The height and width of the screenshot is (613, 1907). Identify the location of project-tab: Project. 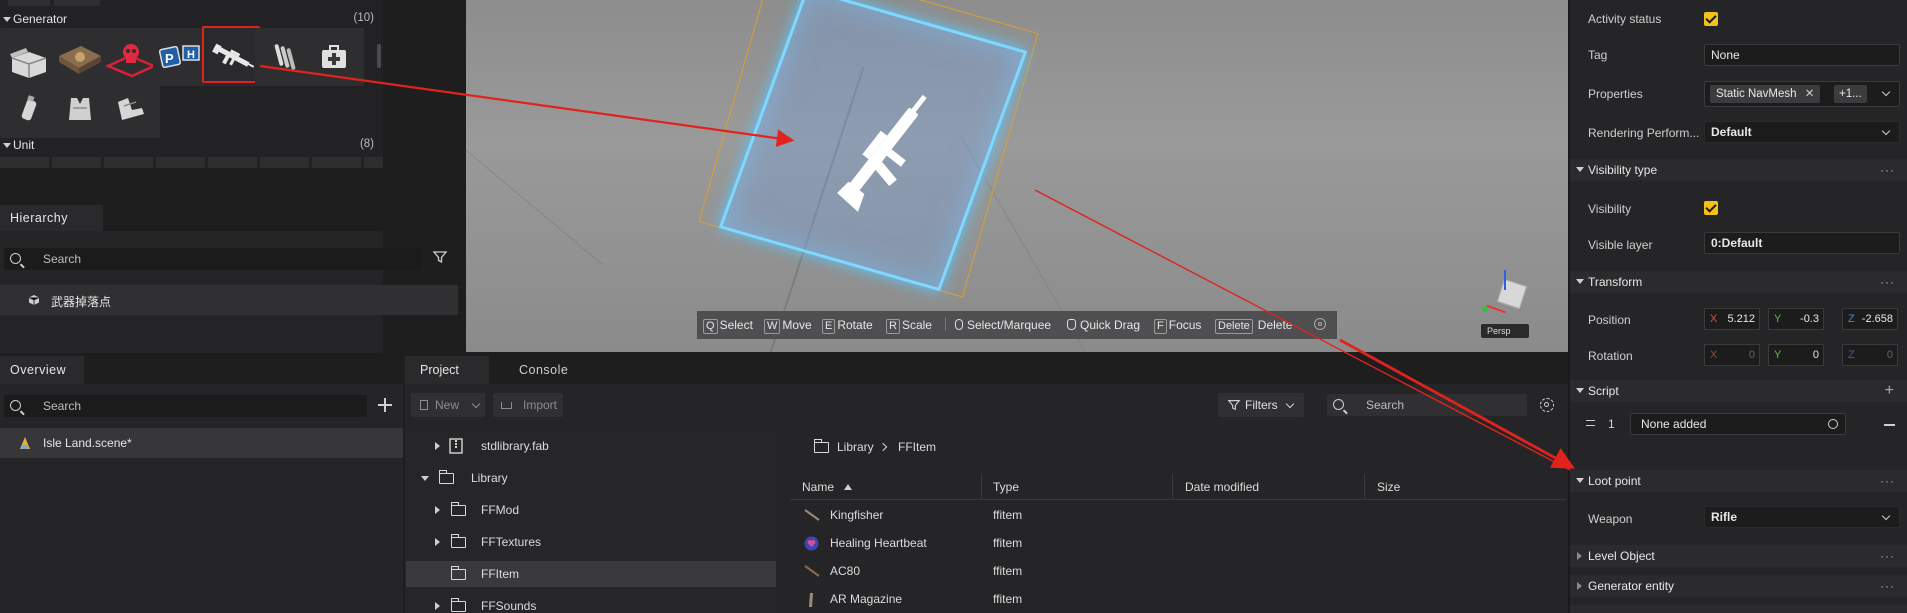
(447, 370).